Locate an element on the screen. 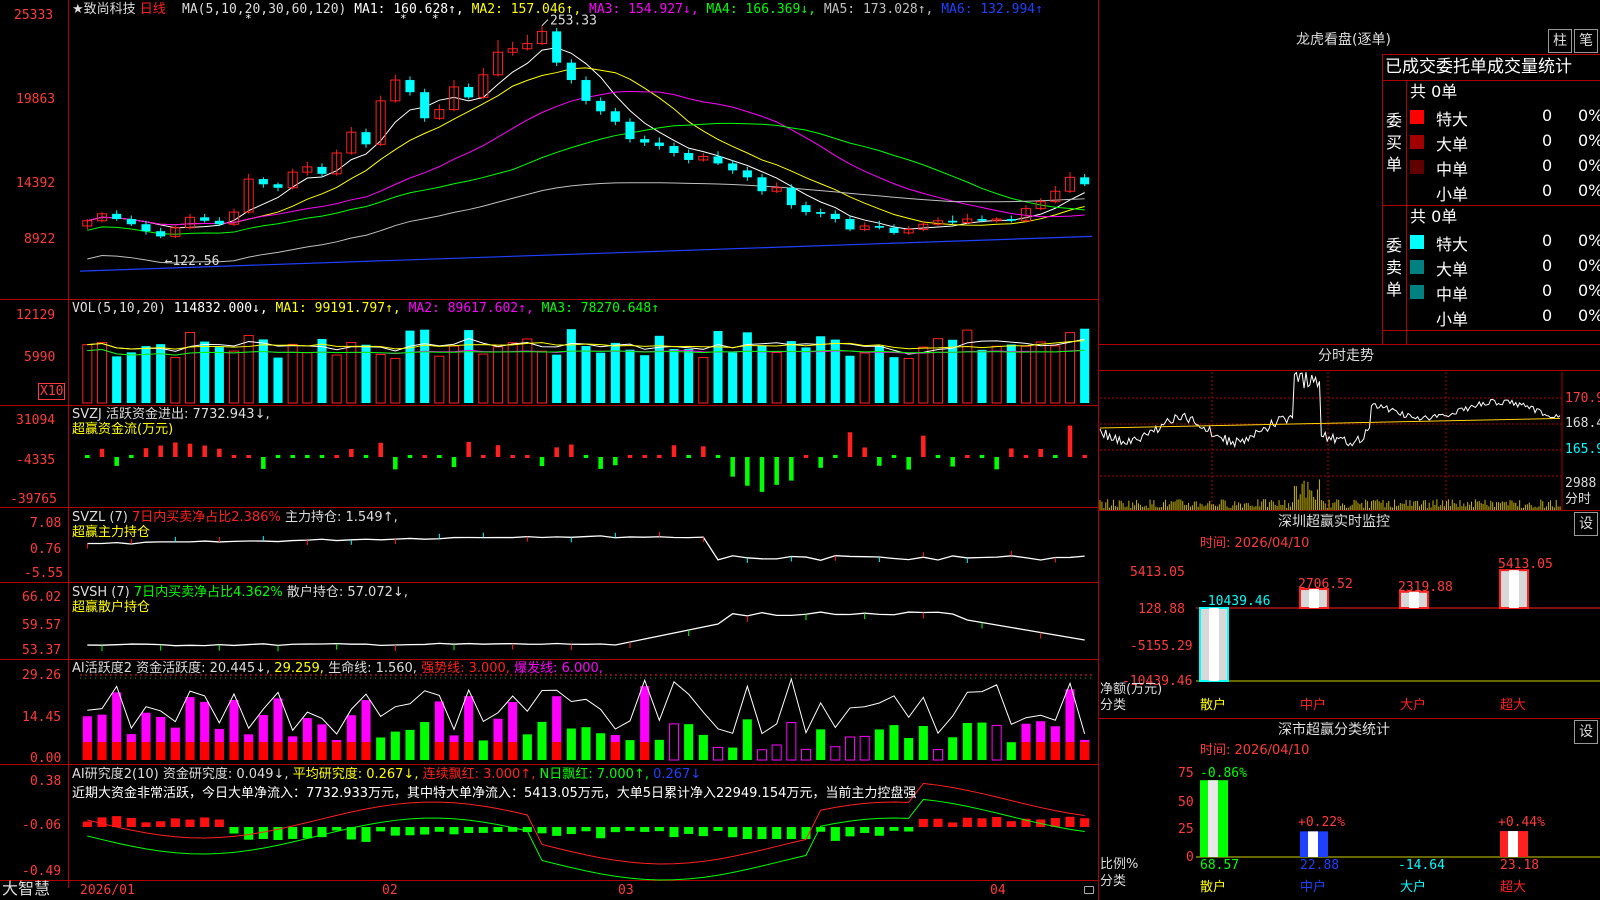  ma-line is located at coordinates (586, 158).